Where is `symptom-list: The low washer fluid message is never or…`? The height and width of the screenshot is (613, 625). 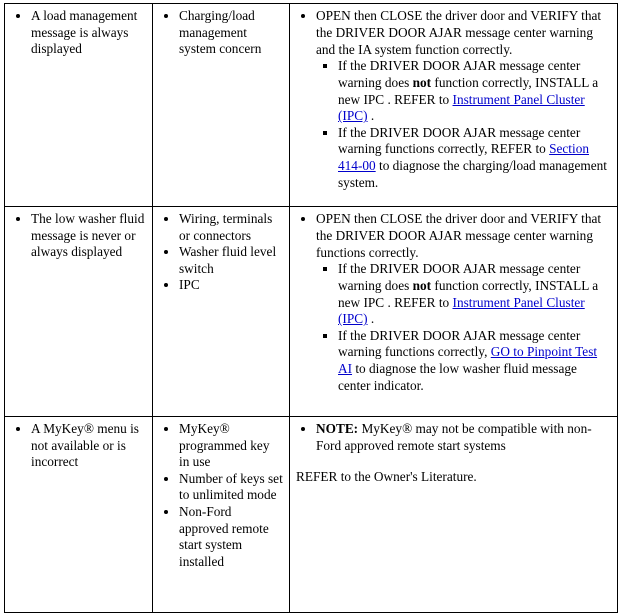
symptom-list: The low washer fluid message is never or… is located at coordinates (78, 236).